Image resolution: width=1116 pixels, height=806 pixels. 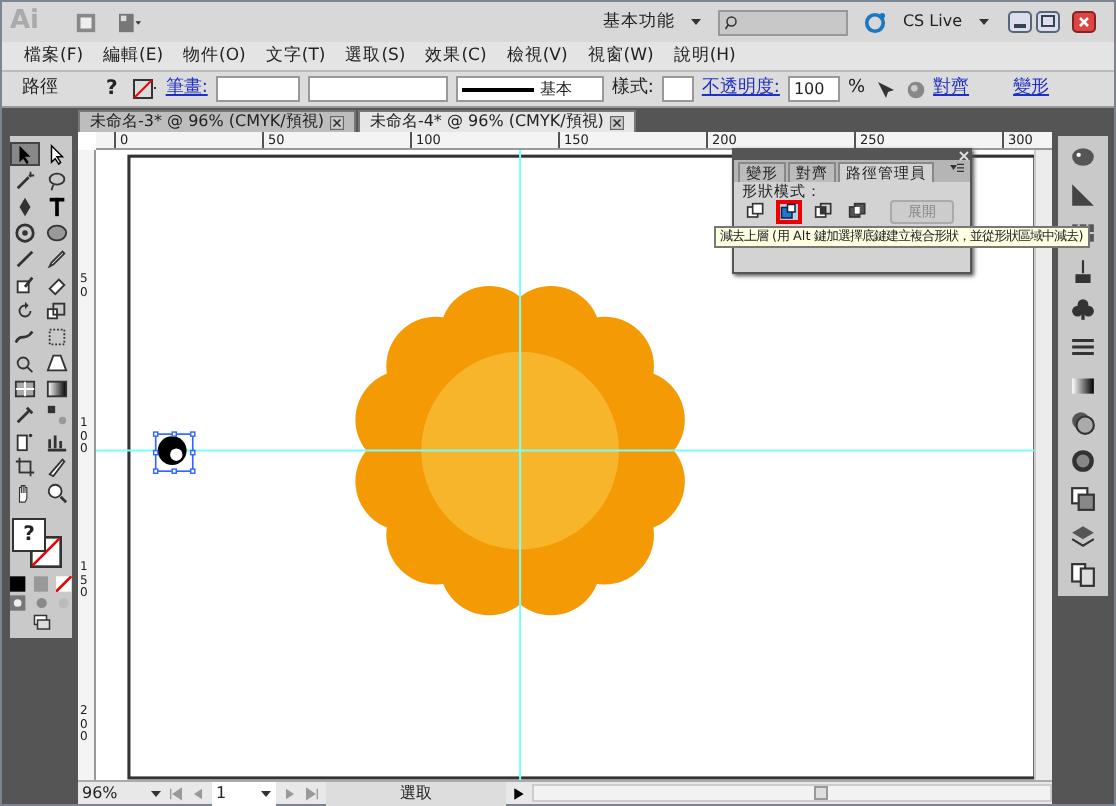 I want to click on brush-icon, so click(x=1083, y=271).